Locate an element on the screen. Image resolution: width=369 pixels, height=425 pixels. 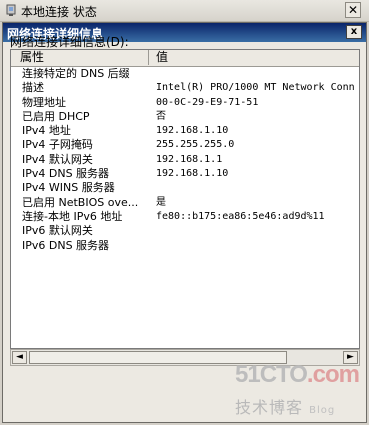
row-value: 是 is located at coordinates (161, 202).